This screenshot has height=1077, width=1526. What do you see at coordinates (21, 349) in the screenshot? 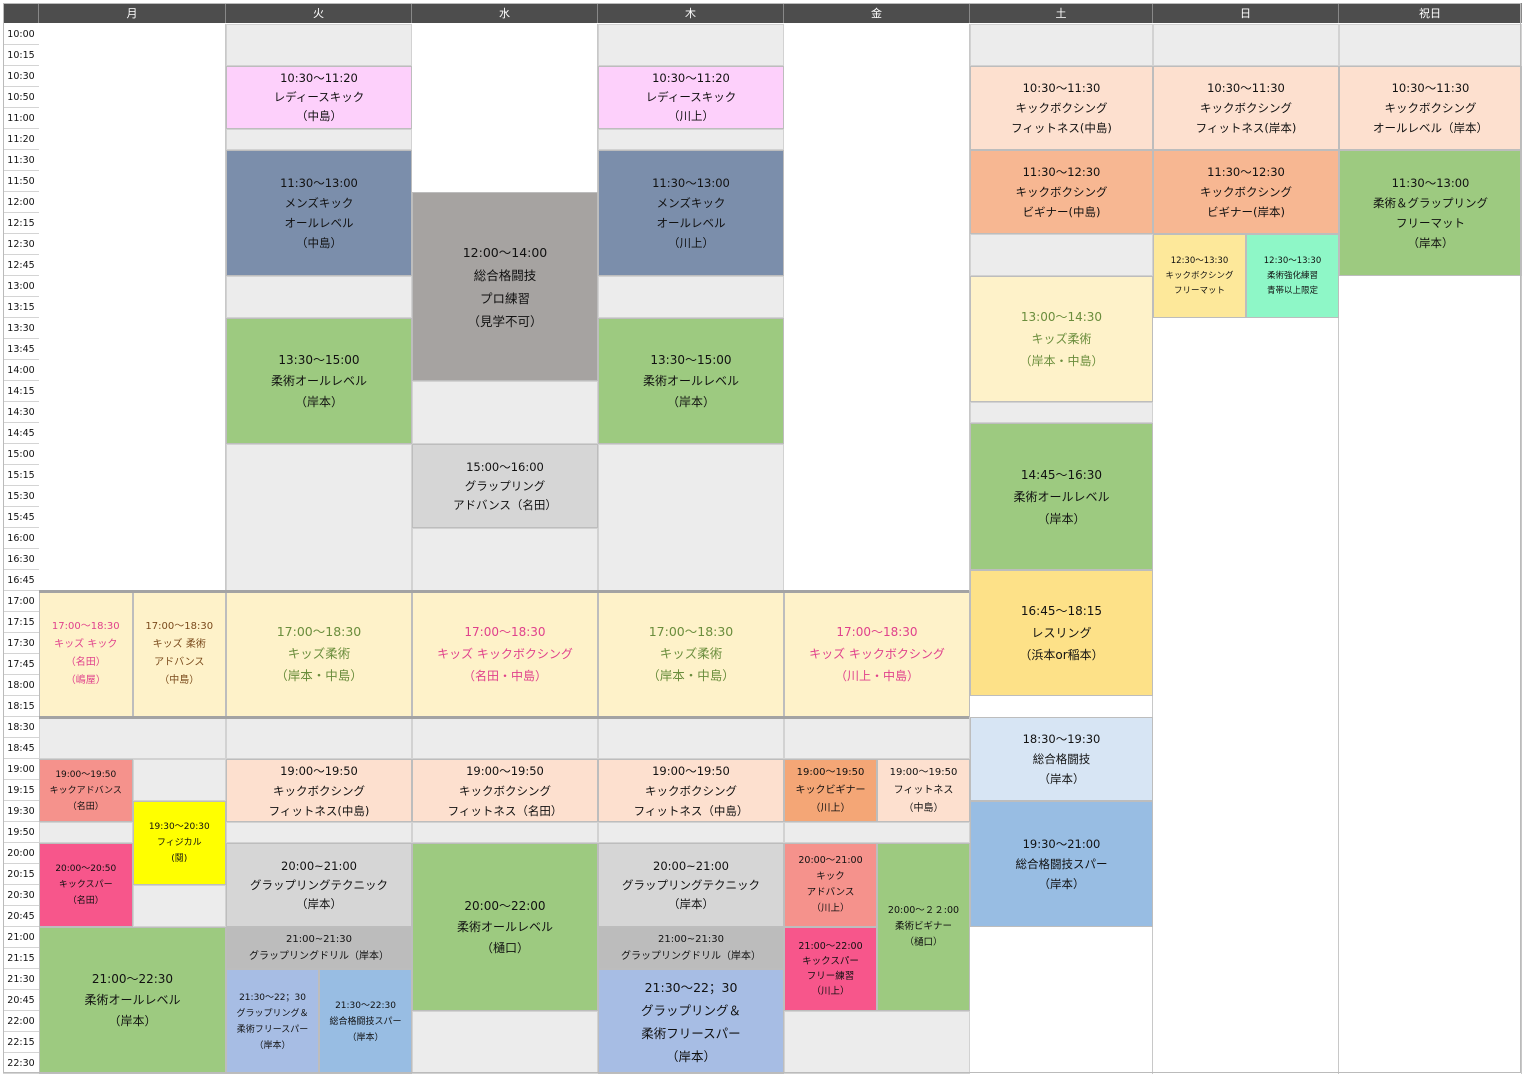
I see `time-label: 13:45` at bounding box center [21, 349].